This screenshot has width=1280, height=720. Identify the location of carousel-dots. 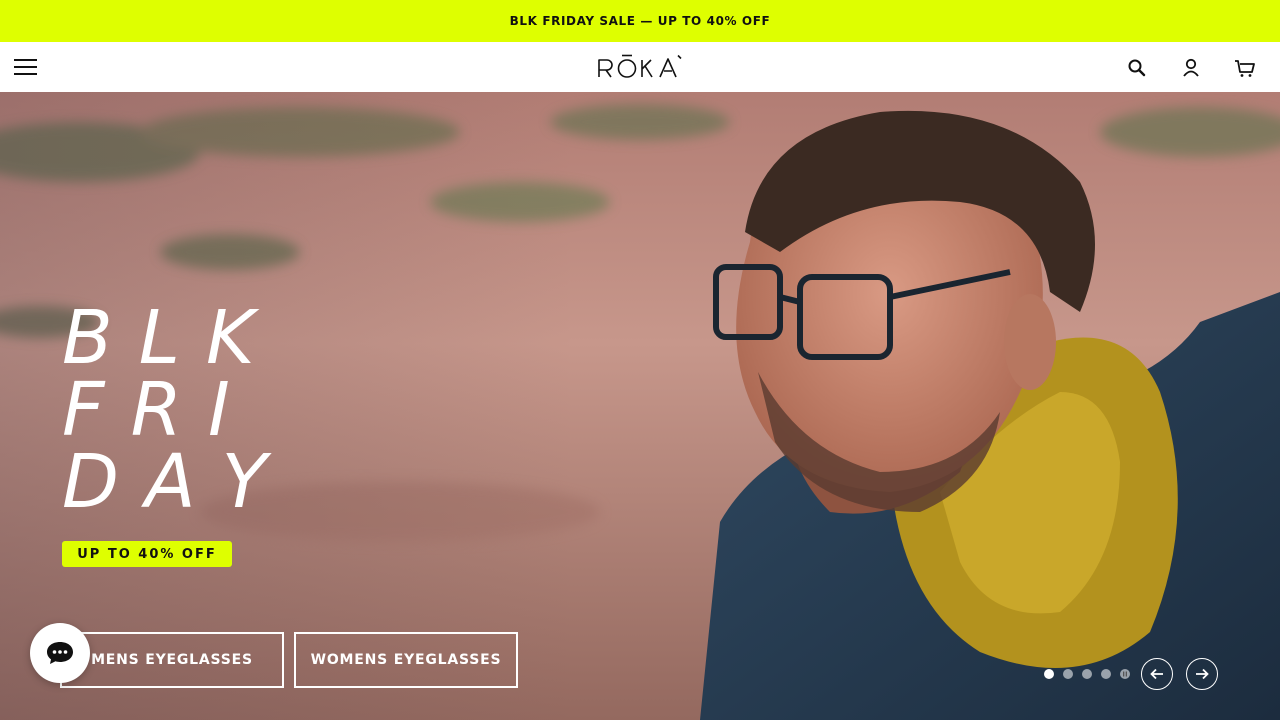
(1087, 674).